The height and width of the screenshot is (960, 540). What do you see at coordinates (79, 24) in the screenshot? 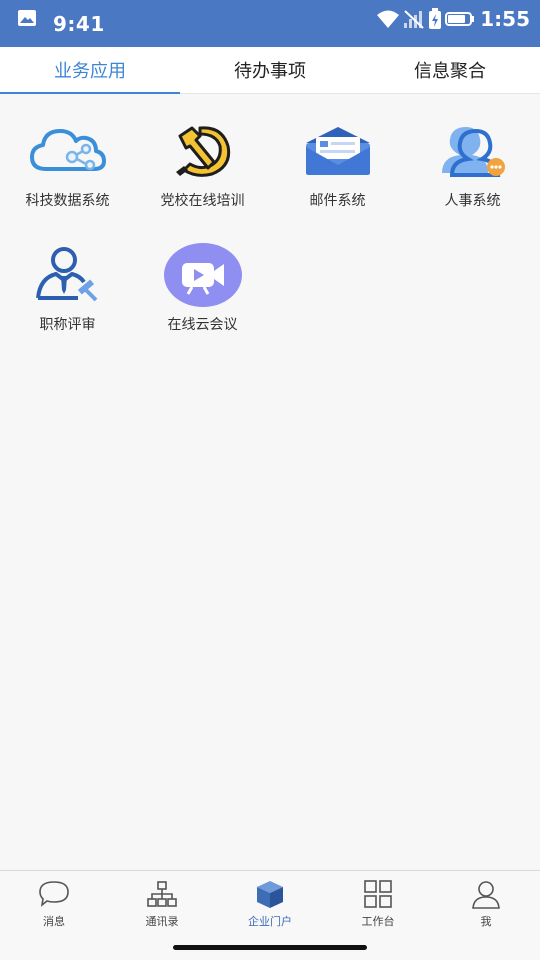
I see `status-time: 9:41` at bounding box center [79, 24].